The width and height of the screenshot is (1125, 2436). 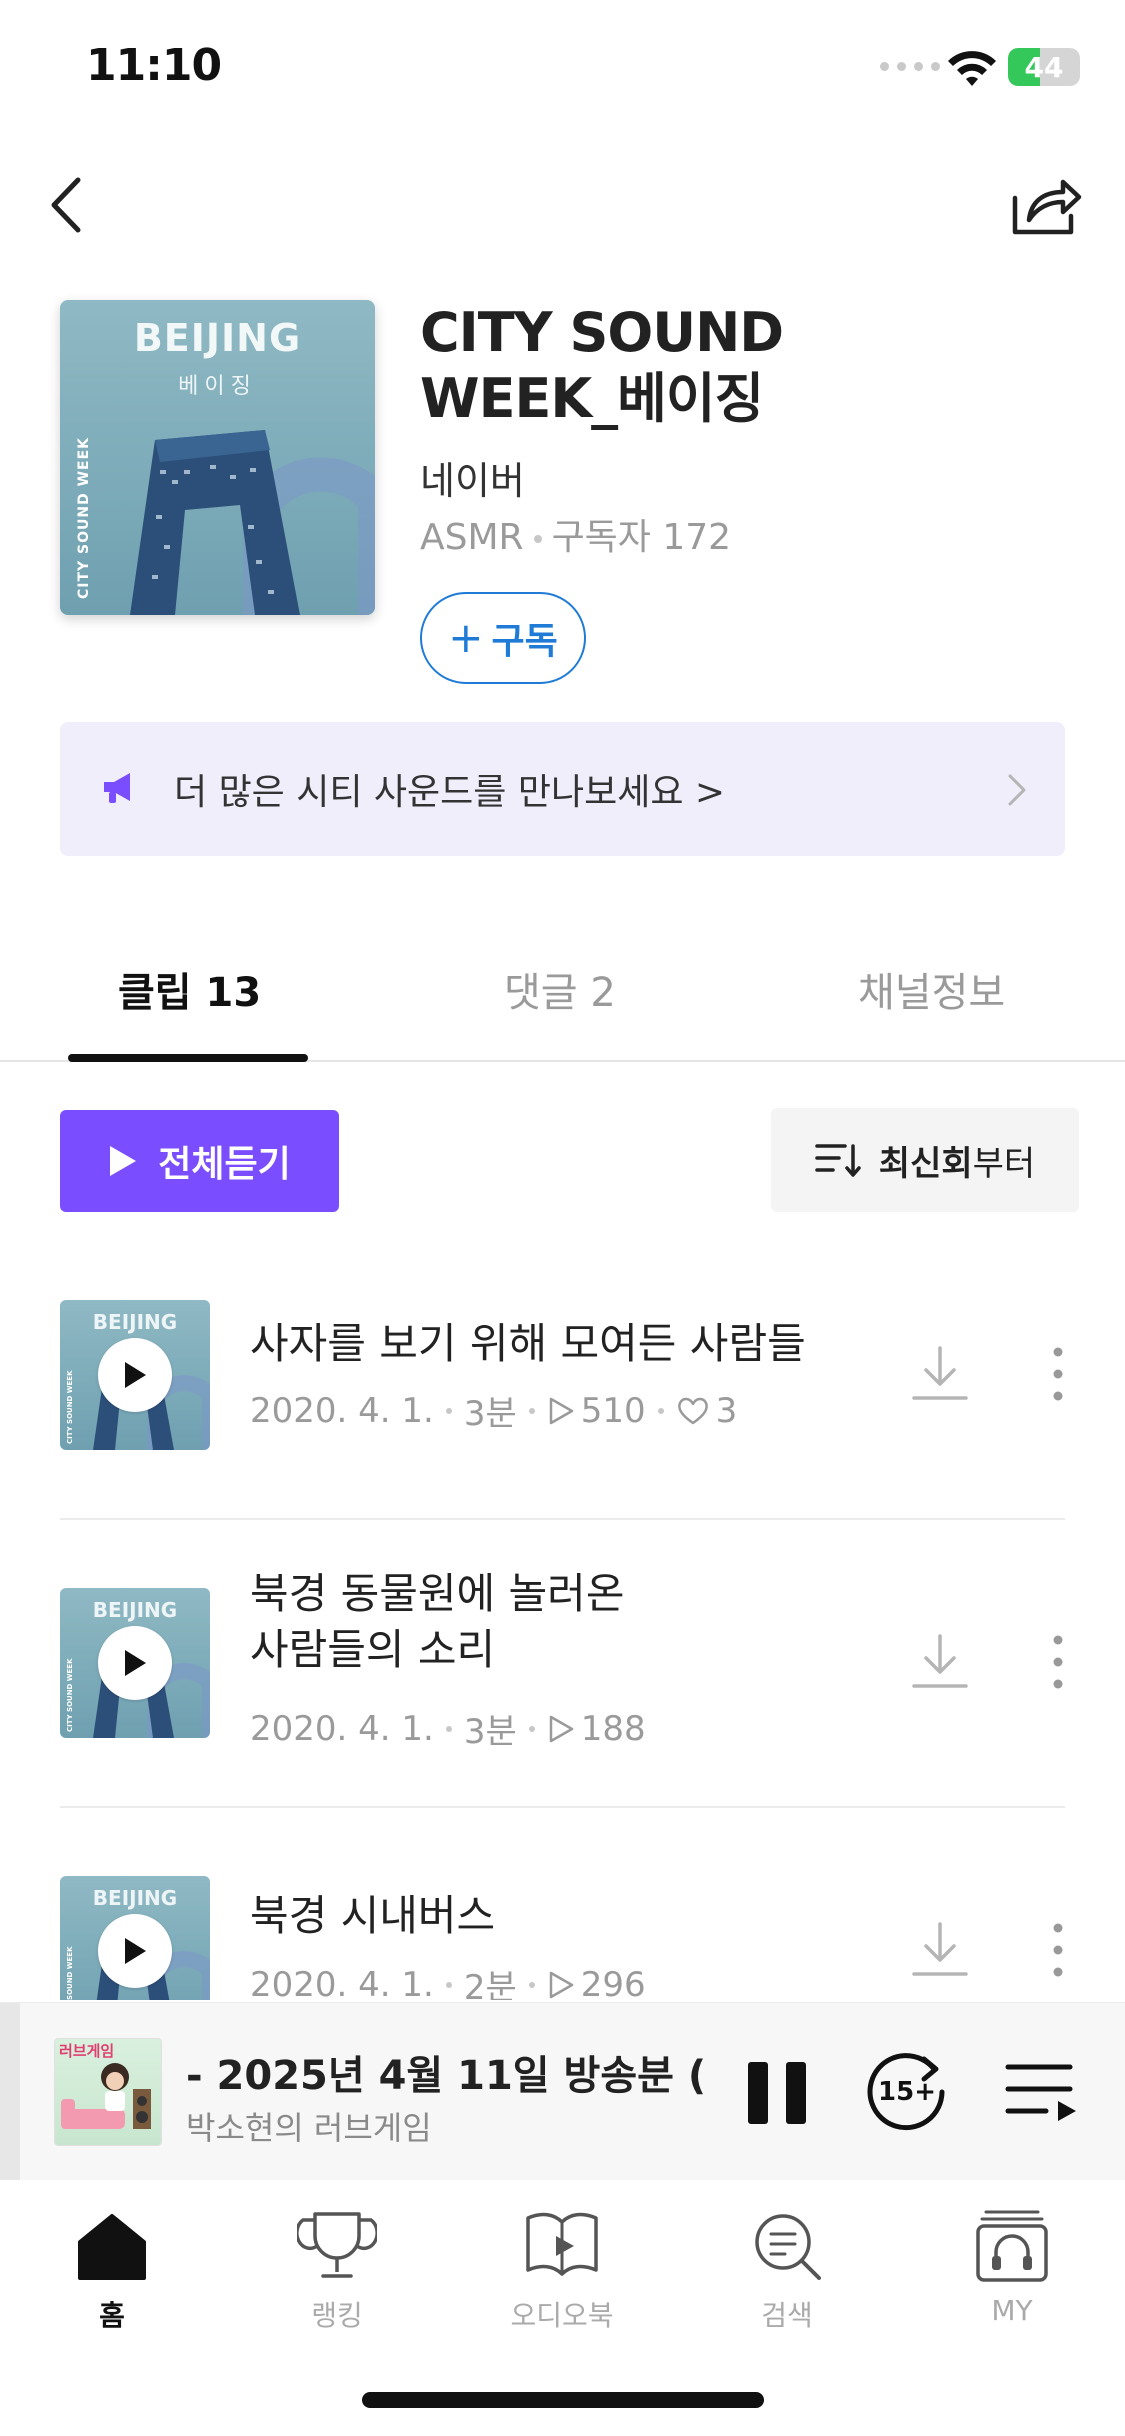 What do you see at coordinates (460, 1622) in the screenshot?
I see `clip-title: 북경 동물원에 놀러온 사람들의 소리` at bounding box center [460, 1622].